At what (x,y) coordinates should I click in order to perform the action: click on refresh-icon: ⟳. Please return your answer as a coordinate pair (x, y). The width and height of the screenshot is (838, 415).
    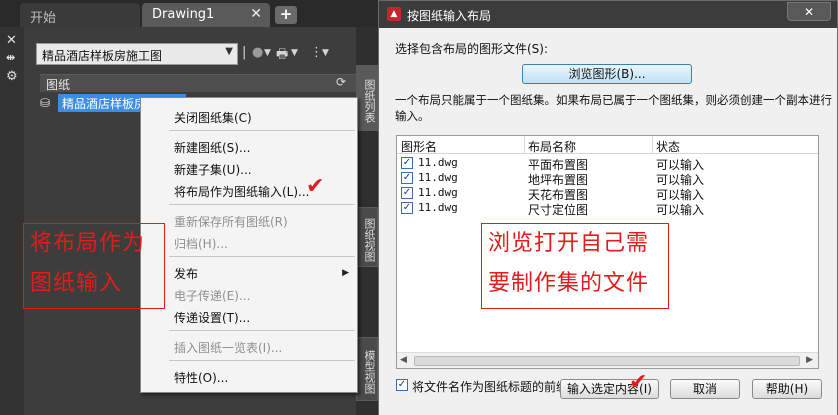
    Looking at the image, I should click on (341, 82).